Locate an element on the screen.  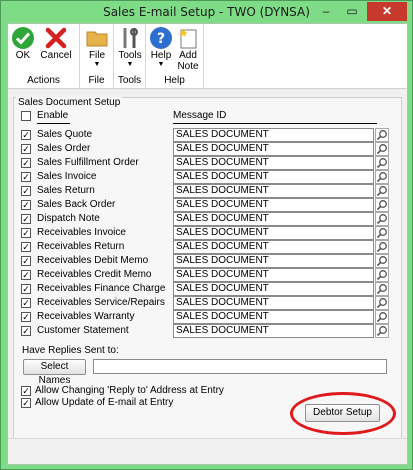
file-menu-button: File ▼ is located at coordinates (97, 47).